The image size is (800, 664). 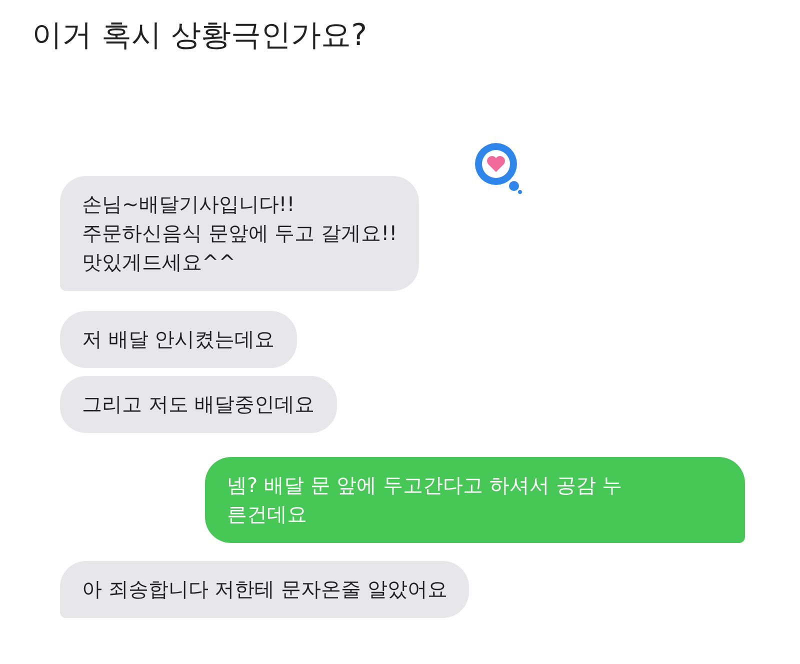 I want to click on received-message-bubble: 아 죄송합니다 저한테 문자온줄 알았어요, so click(x=265, y=589).